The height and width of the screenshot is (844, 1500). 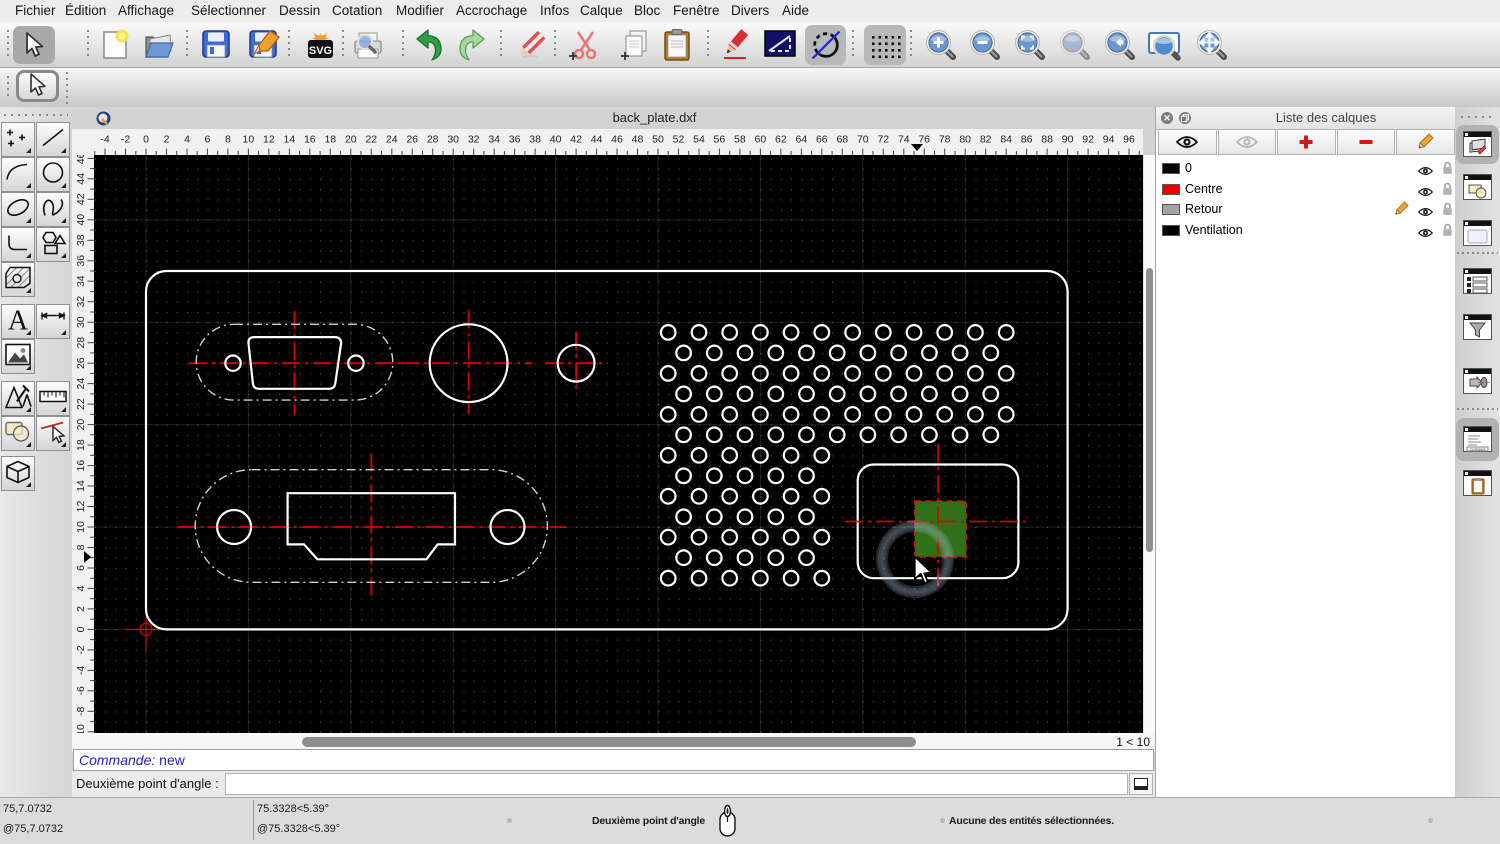 I want to click on svg-text: 54, so click(x=699, y=140).